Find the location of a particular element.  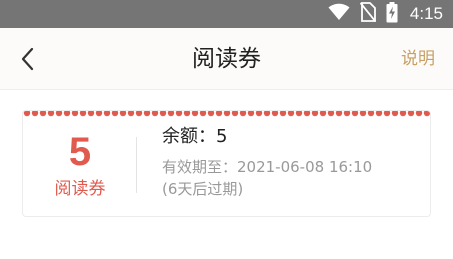

scallop-edge is located at coordinates (226, 114).